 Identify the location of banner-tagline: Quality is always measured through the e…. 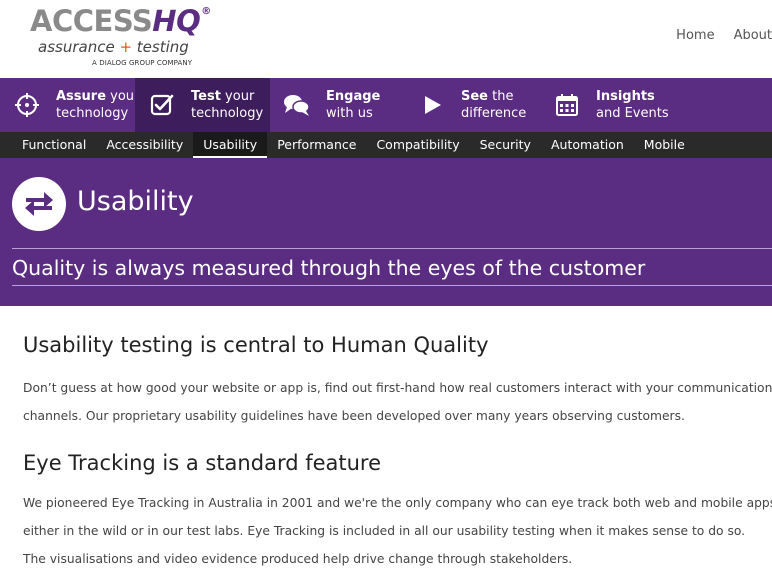
(329, 268).